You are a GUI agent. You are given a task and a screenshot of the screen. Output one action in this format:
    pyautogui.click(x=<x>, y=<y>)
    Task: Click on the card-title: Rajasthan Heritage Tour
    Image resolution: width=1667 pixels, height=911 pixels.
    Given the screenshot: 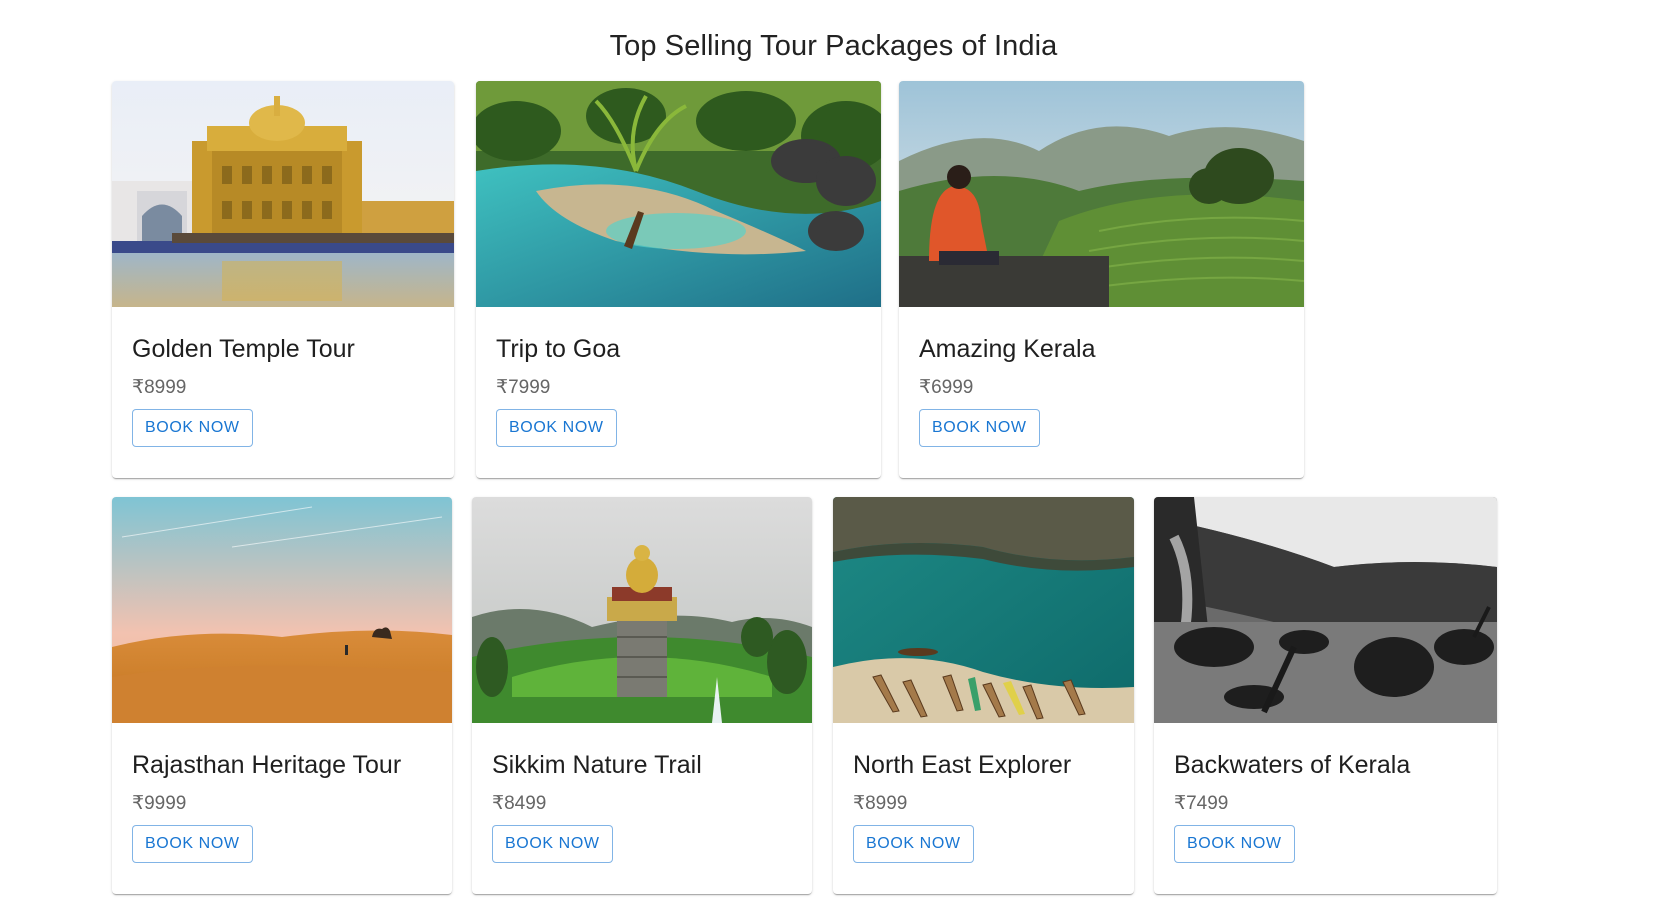 What is the action you would take?
    pyautogui.click(x=267, y=765)
    